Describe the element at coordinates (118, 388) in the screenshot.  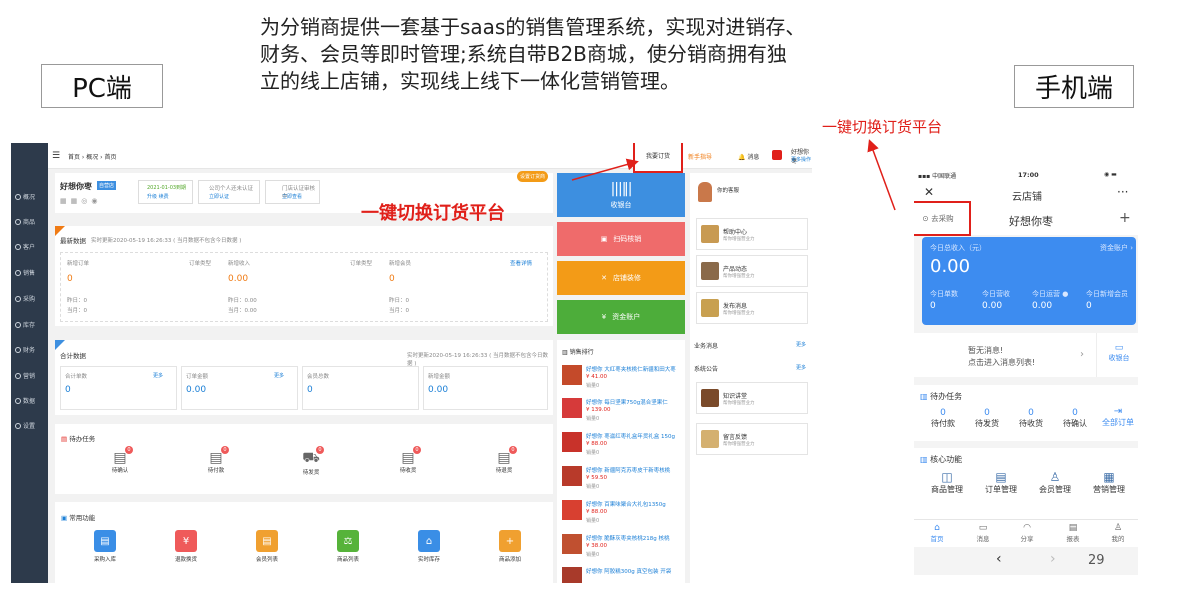
I see `total-col-1: 合计单数 更多 0` at that location.